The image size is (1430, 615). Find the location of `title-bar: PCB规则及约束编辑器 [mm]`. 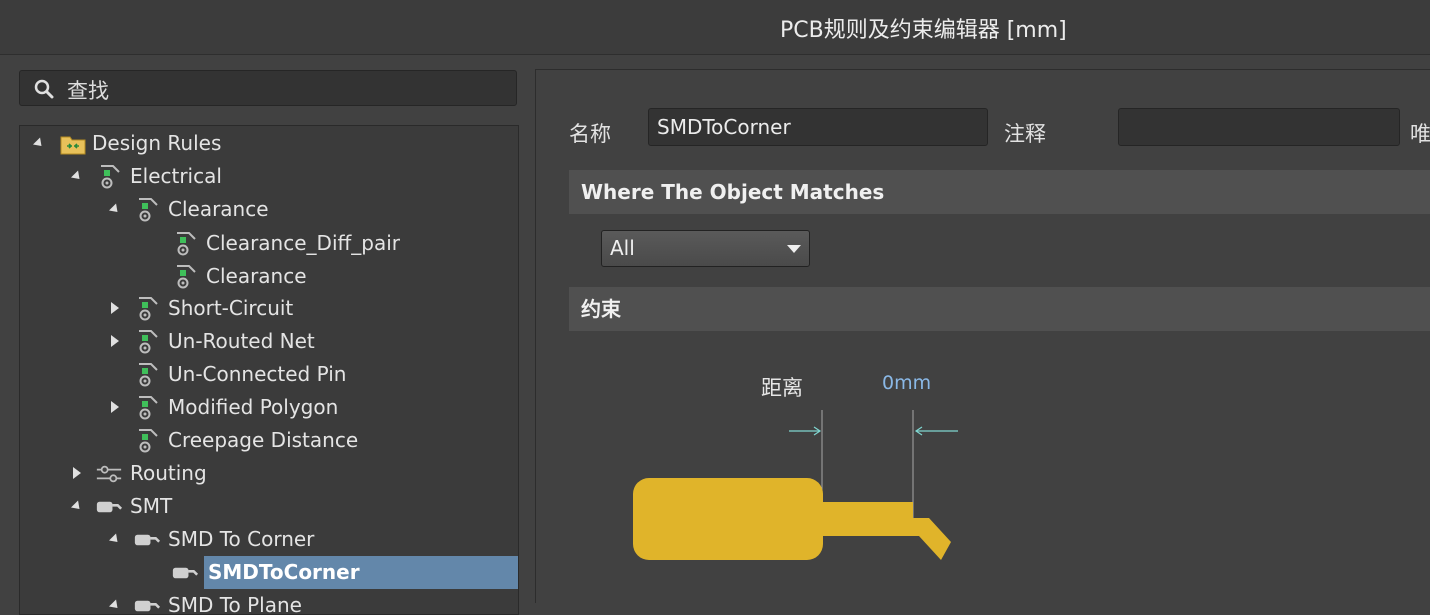

title-bar: PCB规则及约束编辑器 [mm] is located at coordinates (715, 27).